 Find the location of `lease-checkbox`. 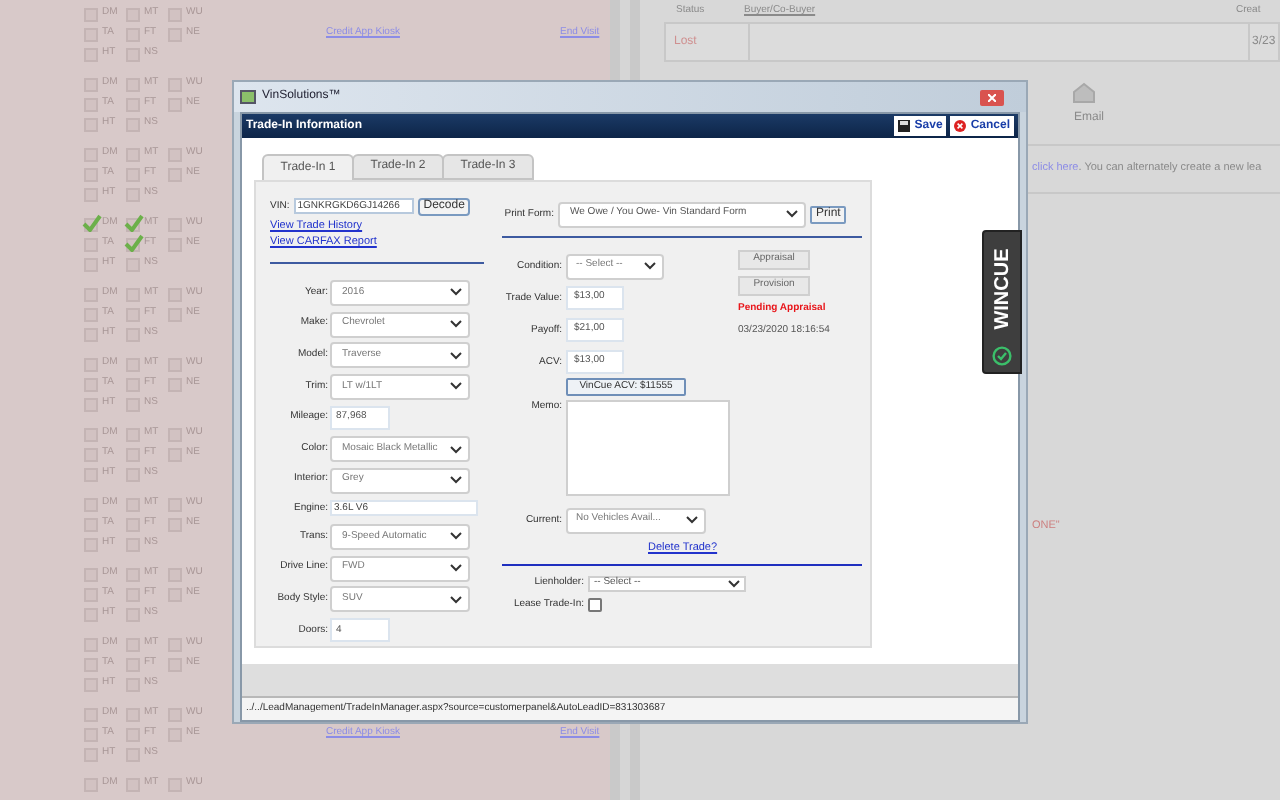

lease-checkbox is located at coordinates (595, 605).